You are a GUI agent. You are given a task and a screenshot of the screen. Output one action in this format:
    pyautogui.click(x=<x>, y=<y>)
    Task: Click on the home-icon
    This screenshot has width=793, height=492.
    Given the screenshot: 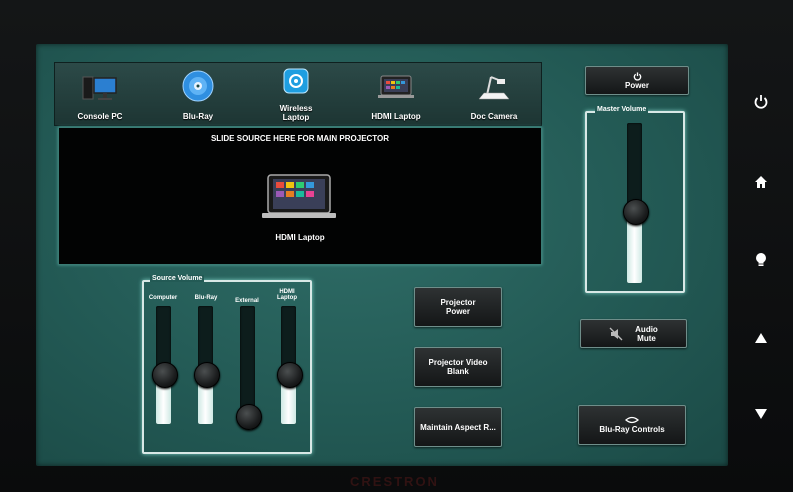 What is the action you would take?
    pyautogui.click(x=761, y=182)
    